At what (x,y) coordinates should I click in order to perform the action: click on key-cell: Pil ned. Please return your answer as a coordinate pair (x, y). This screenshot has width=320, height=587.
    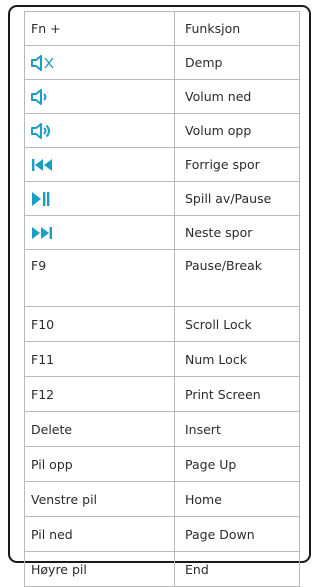
    Looking at the image, I should click on (99, 534).